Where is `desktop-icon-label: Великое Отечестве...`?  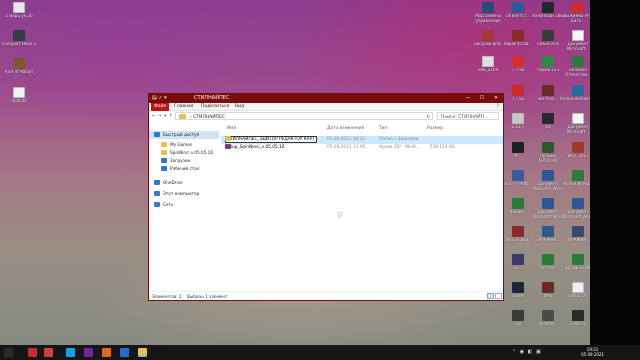 desktop-icon-label: Великое Отечестве... is located at coordinates (577, 72).